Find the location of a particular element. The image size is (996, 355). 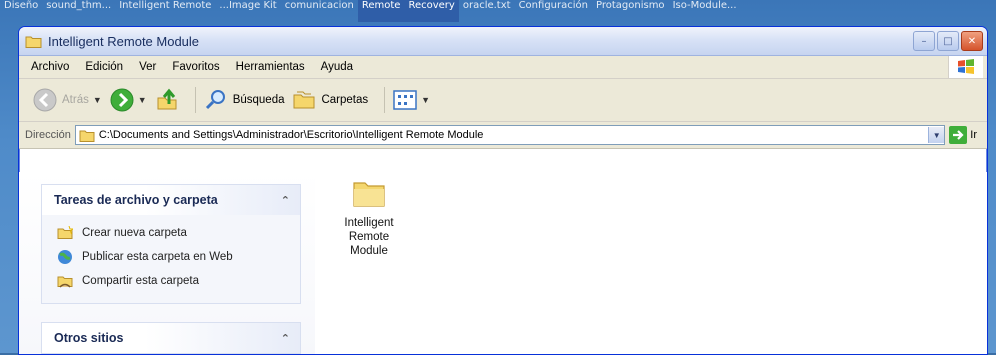

go-button: Ir is located at coordinates (968, 135).